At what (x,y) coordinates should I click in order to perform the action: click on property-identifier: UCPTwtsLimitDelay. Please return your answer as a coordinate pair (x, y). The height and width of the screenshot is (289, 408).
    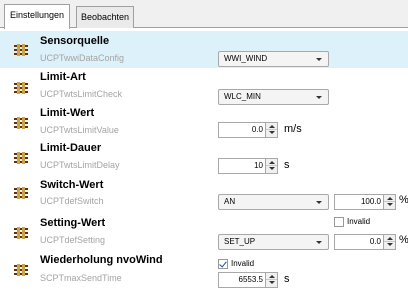
    Looking at the image, I should click on (80, 165).